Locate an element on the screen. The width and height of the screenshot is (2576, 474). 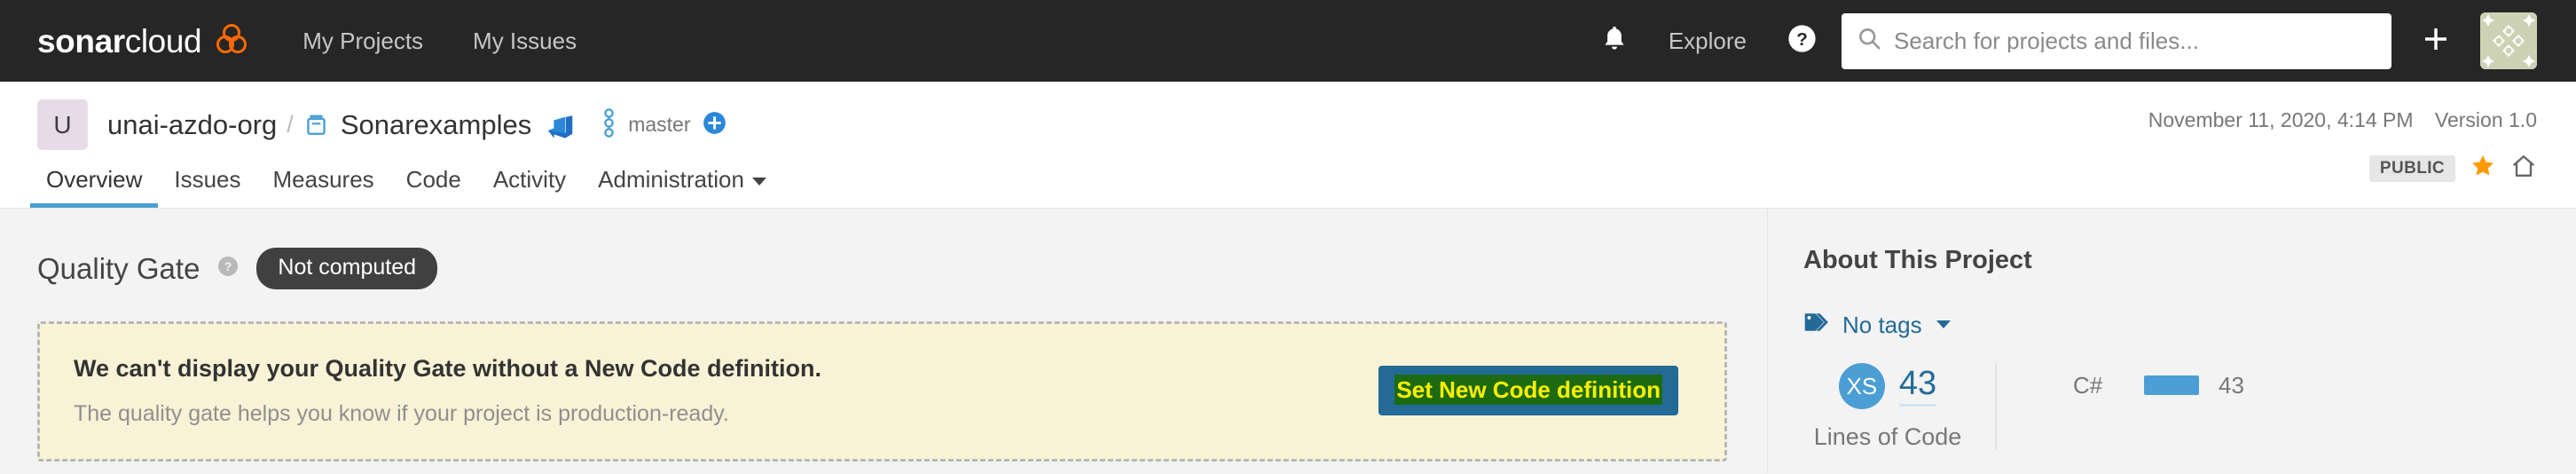
user-avatar-identicon is located at coordinates (2508, 40).